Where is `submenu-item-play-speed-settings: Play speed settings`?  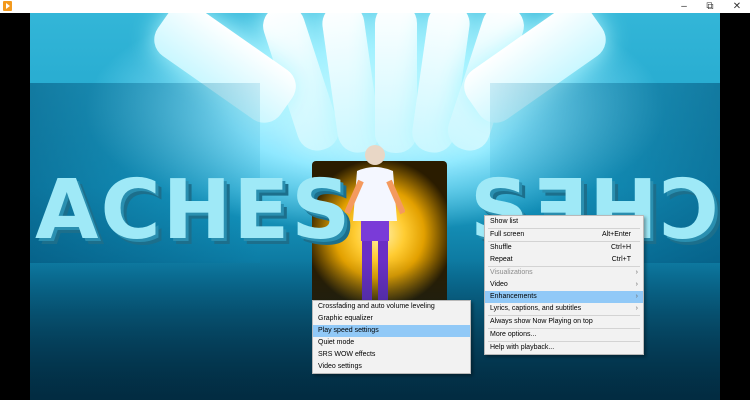
submenu-item-play-speed-settings: Play speed settings is located at coordinates (391, 331).